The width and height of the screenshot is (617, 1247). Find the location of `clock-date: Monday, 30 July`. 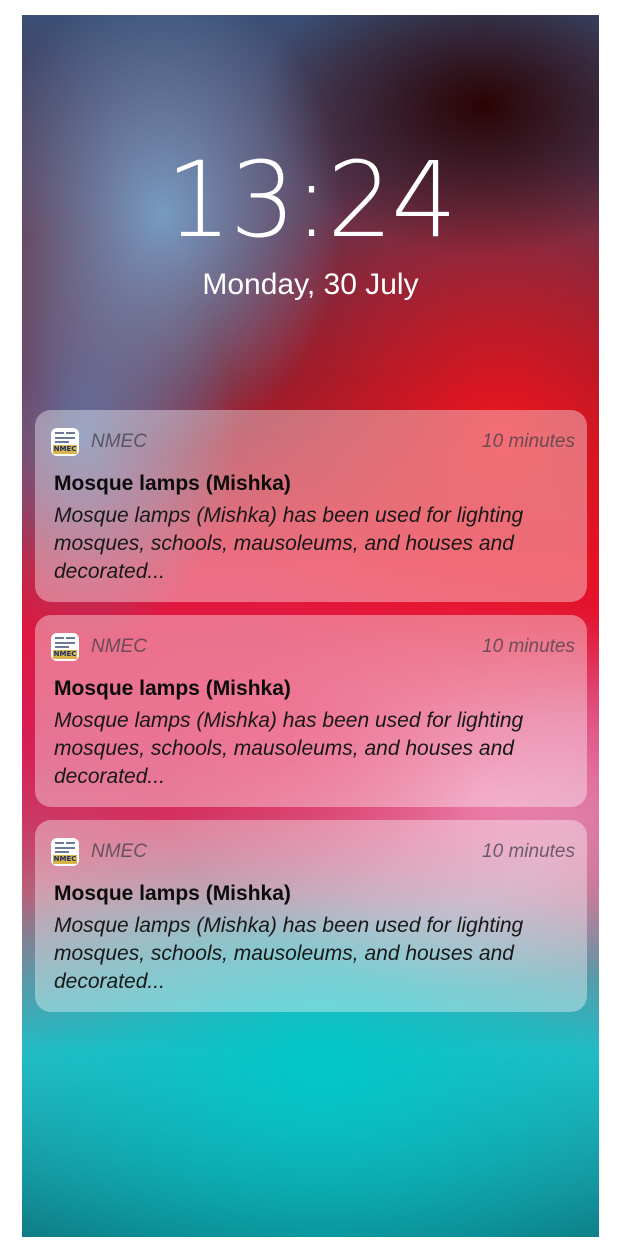

clock-date: Monday, 30 July is located at coordinates (310, 284).